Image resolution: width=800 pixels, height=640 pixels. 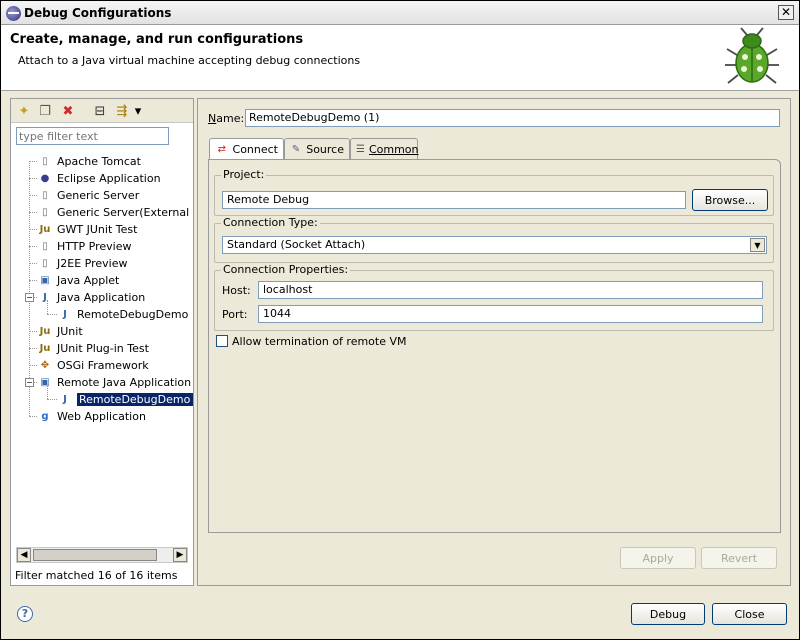 What do you see at coordinates (317, 148) in the screenshot?
I see `tab-source: ✎ Source` at bounding box center [317, 148].